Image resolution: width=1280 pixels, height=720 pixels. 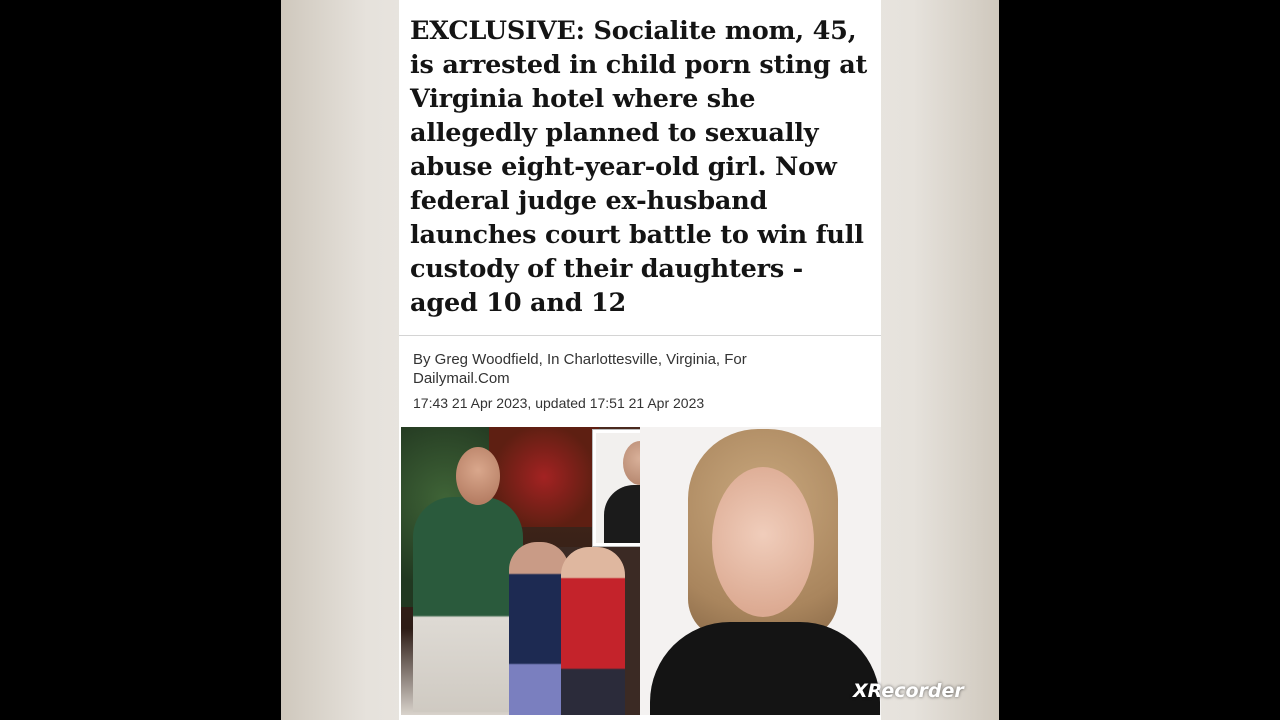 What do you see at coordinates (468, 604) in the screenshot?
I see `man-figure` at bounding box center [468, 604].